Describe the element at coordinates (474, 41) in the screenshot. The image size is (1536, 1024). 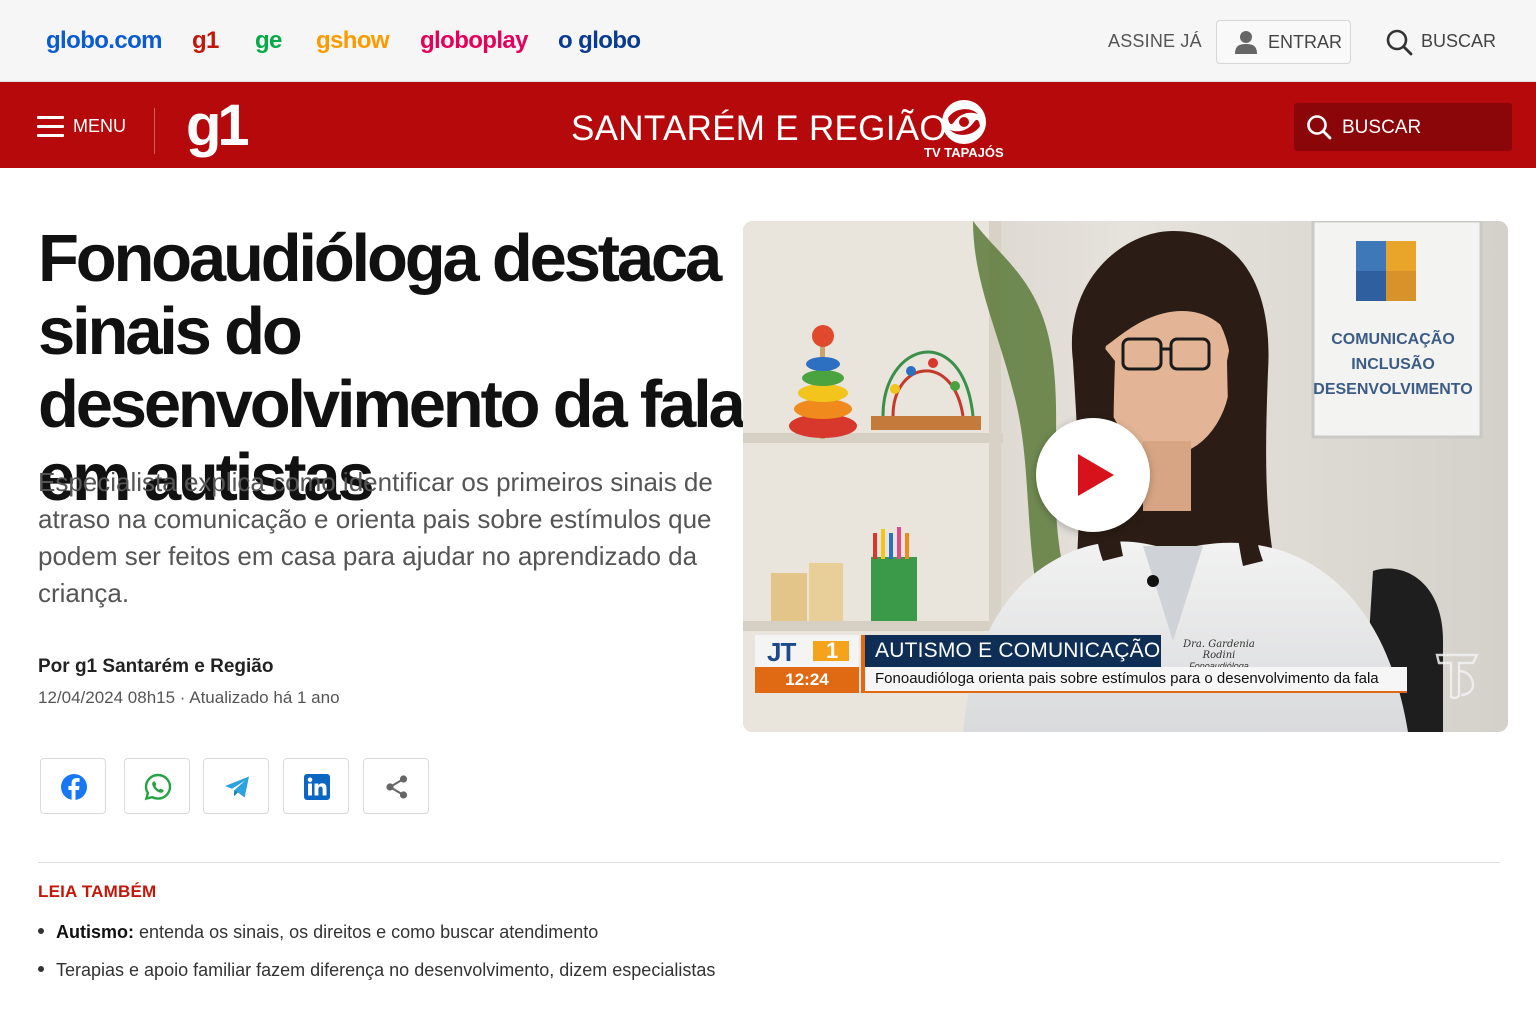
I see `globoplay-link: globoplay` at that location.